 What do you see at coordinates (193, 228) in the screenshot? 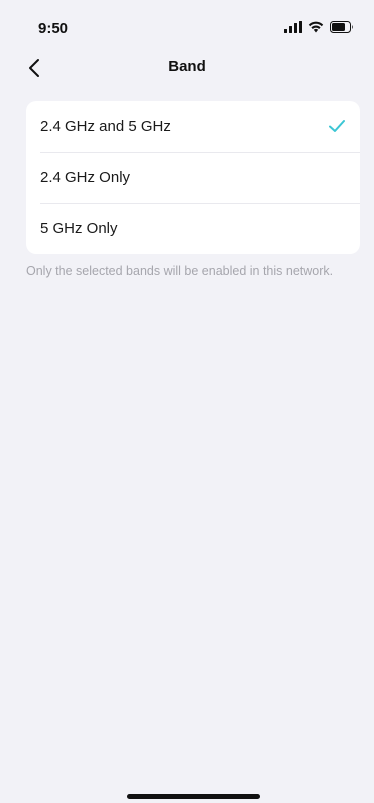
I see `band-option-5ghz: 5 GHz Only` at bounding box center [193, 228].